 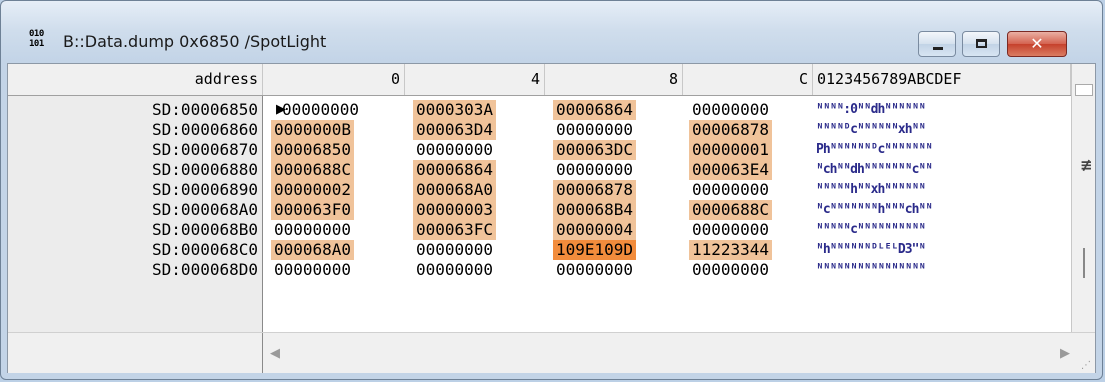 What do you see at coordinates (410, 230) in the screenshot?
I see `dump-row: 00000000 000063FC 00000004 00000000` at bounding box center [410, 230].